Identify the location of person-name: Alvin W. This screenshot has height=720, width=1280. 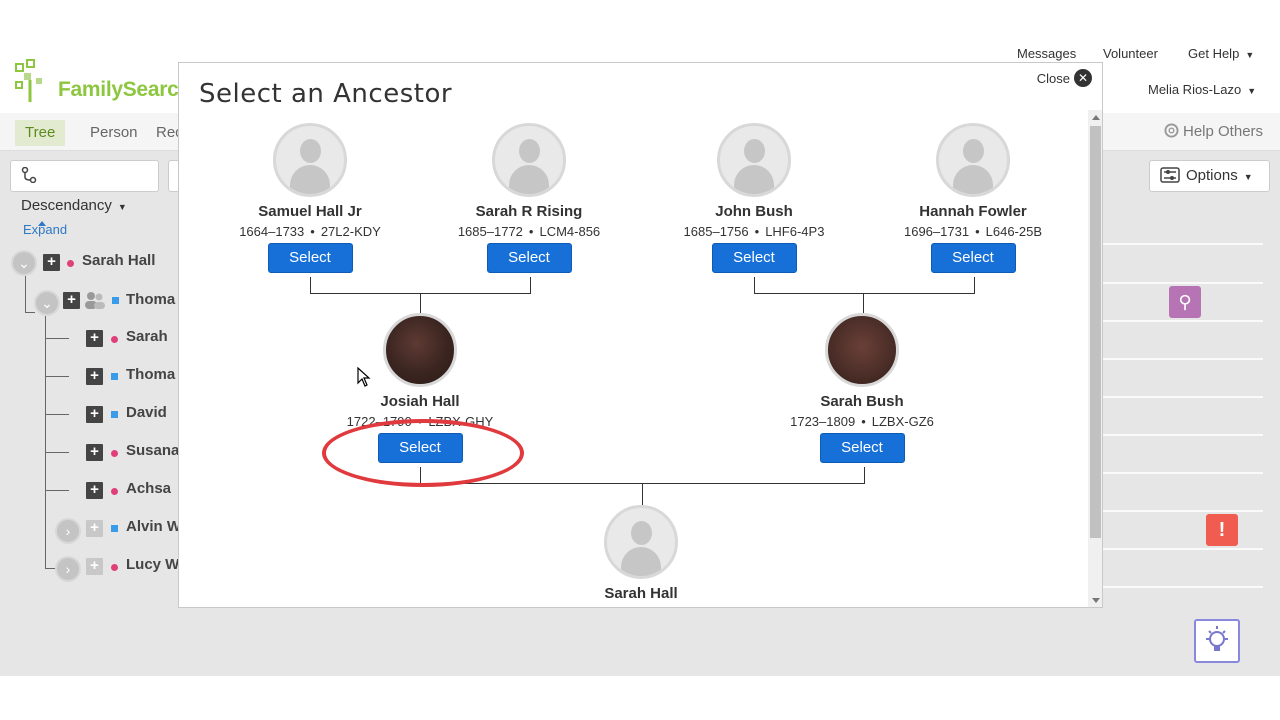
(153, 526).